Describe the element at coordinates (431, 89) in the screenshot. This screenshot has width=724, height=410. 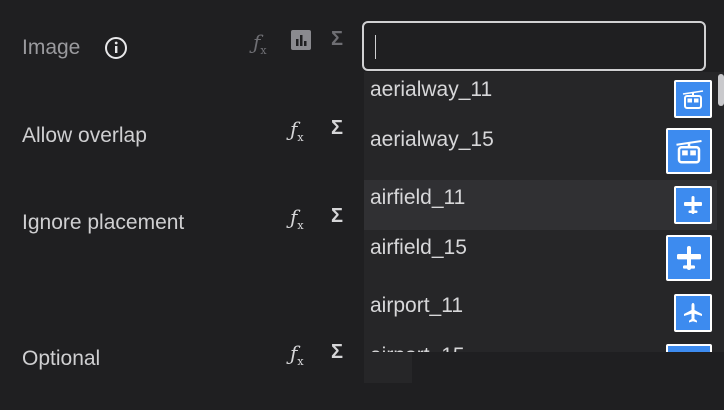
I see `list-item-label: aerialway_11` at that location.